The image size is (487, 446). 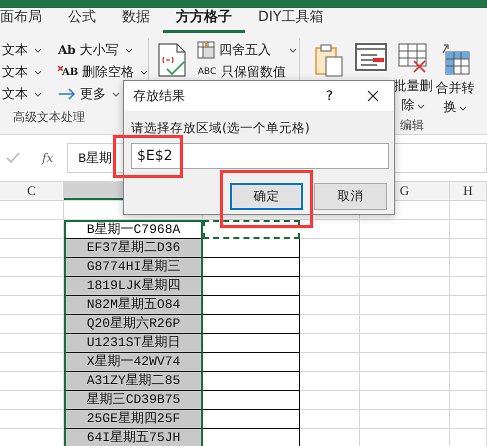 What do you see at coordinates (247, 72) in the screenshot?
I see `ribbon-menu-button: ABC 只保留数值` at bounding box center [247, 72].